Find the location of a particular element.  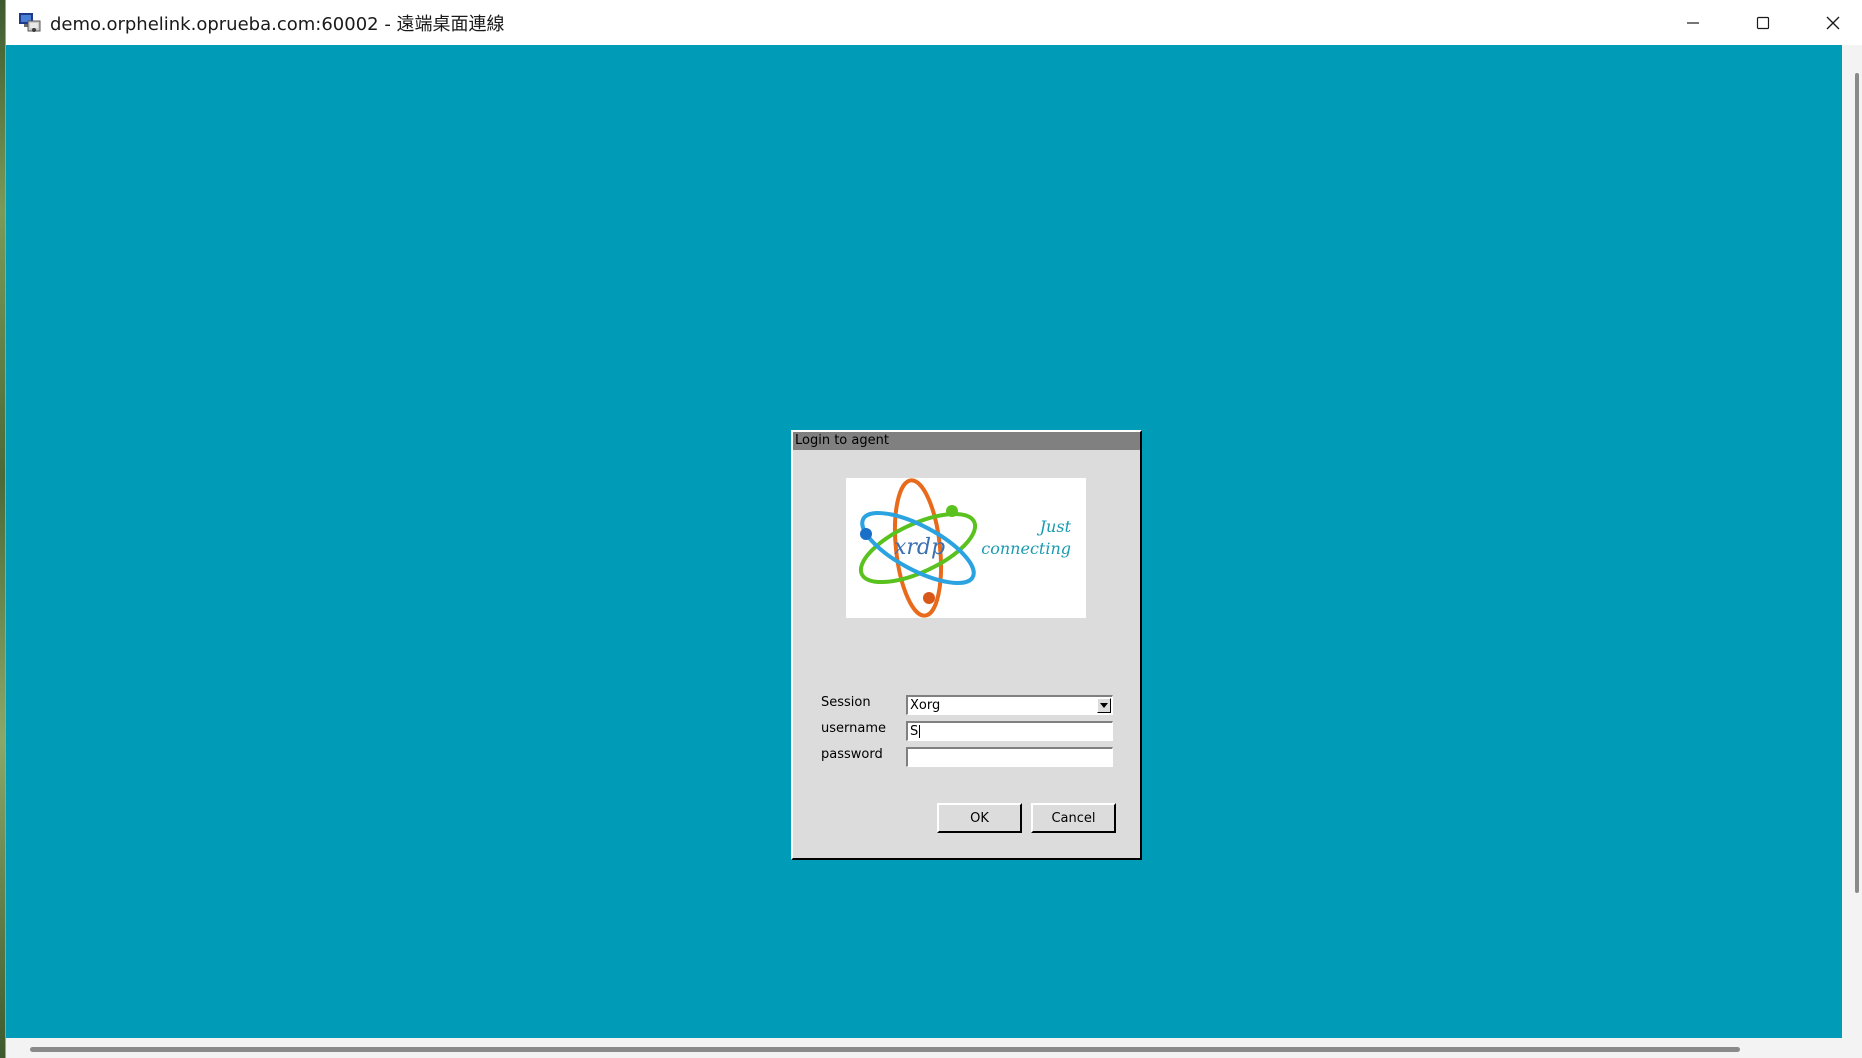

horizontal-scrollbar-thumb is located at coordinates (885, 1049).